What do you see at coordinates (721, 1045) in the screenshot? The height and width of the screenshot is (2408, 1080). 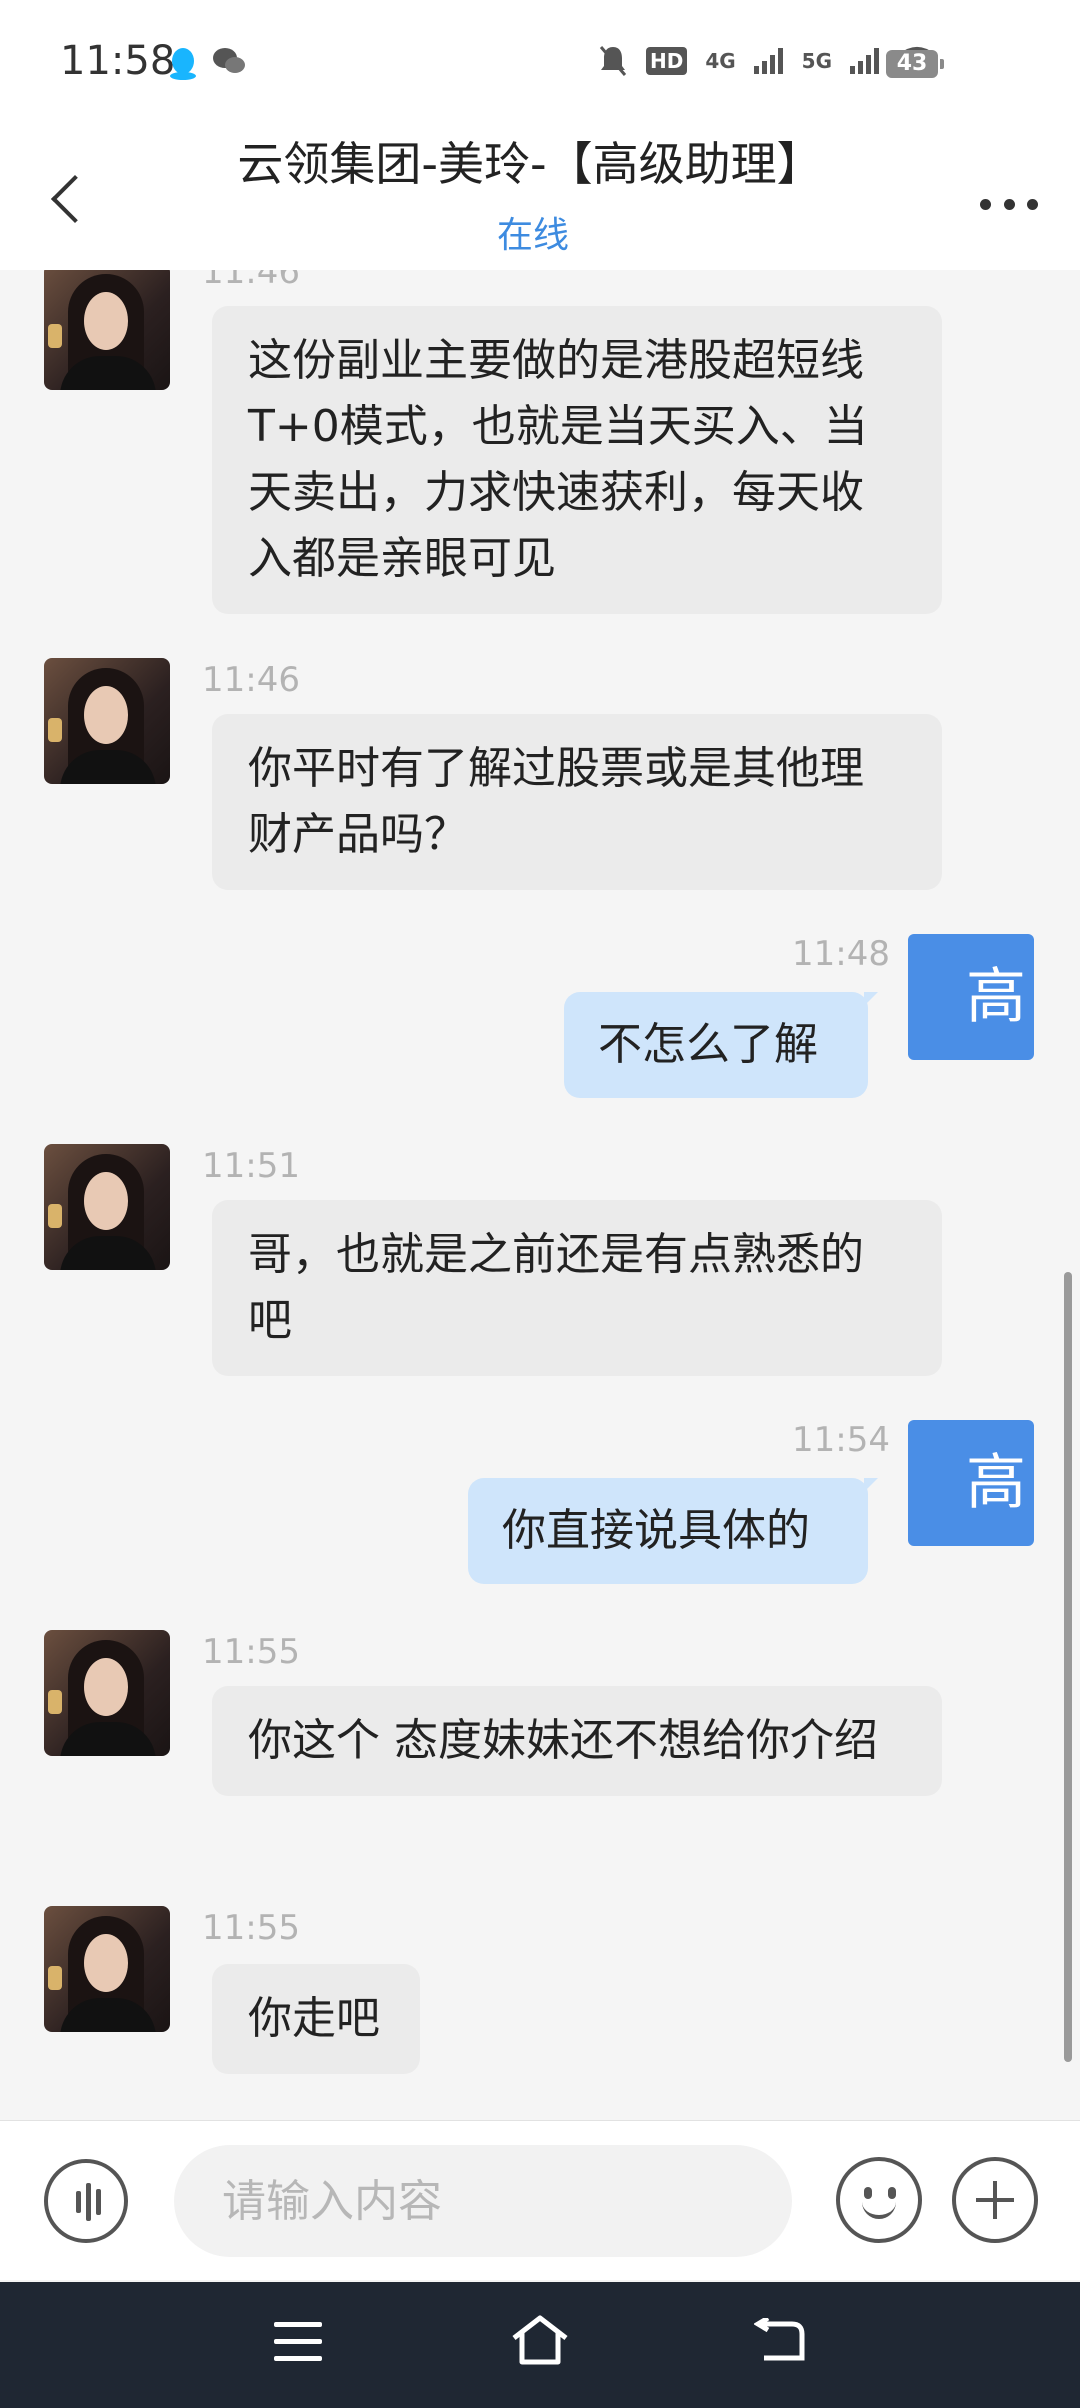 I see `outgoing-message-bubble: 不怎么了解` at bounding box center [721, 1045].